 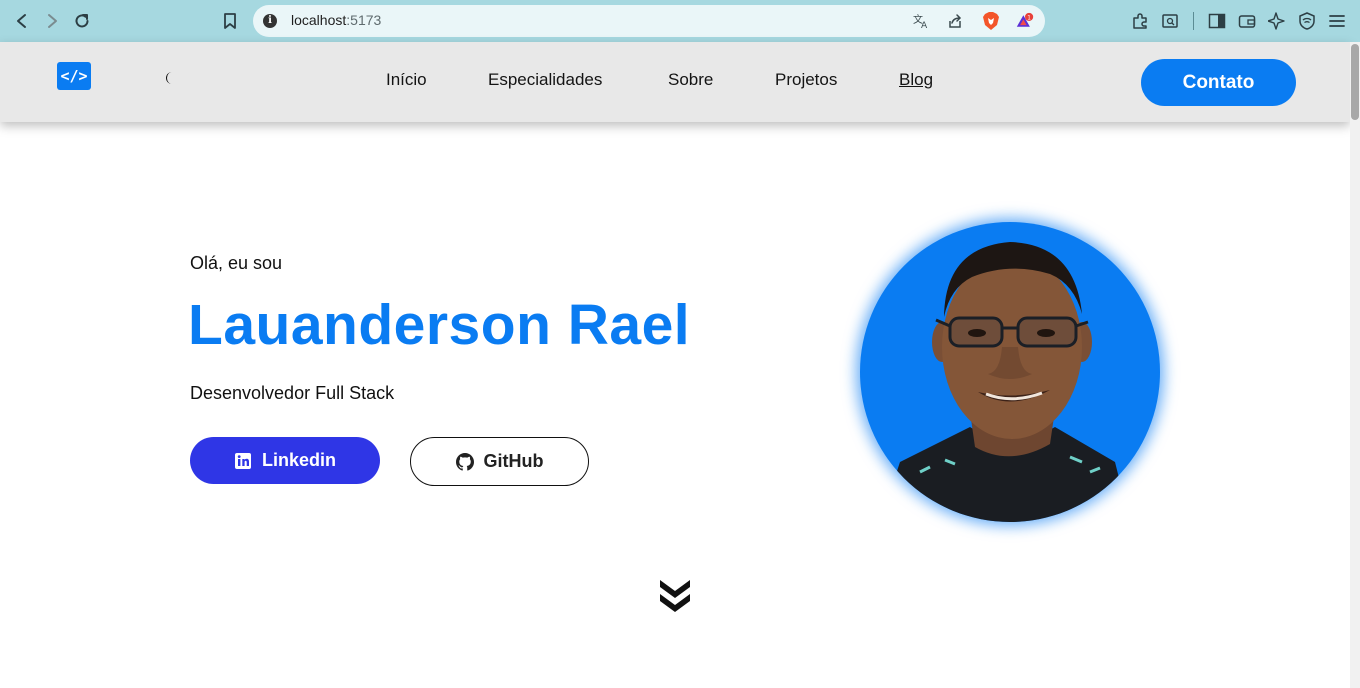 What do you see at coordinates (916, 80) in the screenshot?
I see `nav-link-blog: Blog` at bounding box center [916, 80].